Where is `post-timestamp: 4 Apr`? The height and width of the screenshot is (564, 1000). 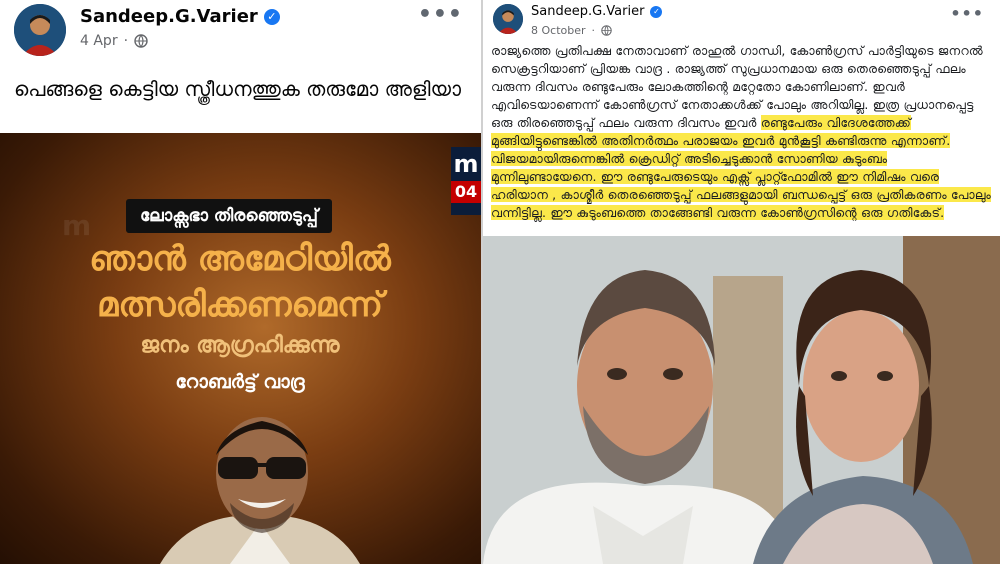
post-timestamp: 4 Apr is located at coordinates (99, 41).